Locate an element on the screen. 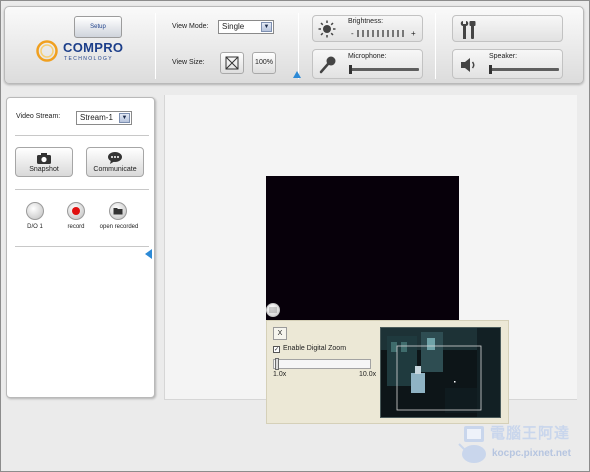 The height and width of the screenshot is (472, 590). watermark-mascot-icon is located at coordinates (472, 444).